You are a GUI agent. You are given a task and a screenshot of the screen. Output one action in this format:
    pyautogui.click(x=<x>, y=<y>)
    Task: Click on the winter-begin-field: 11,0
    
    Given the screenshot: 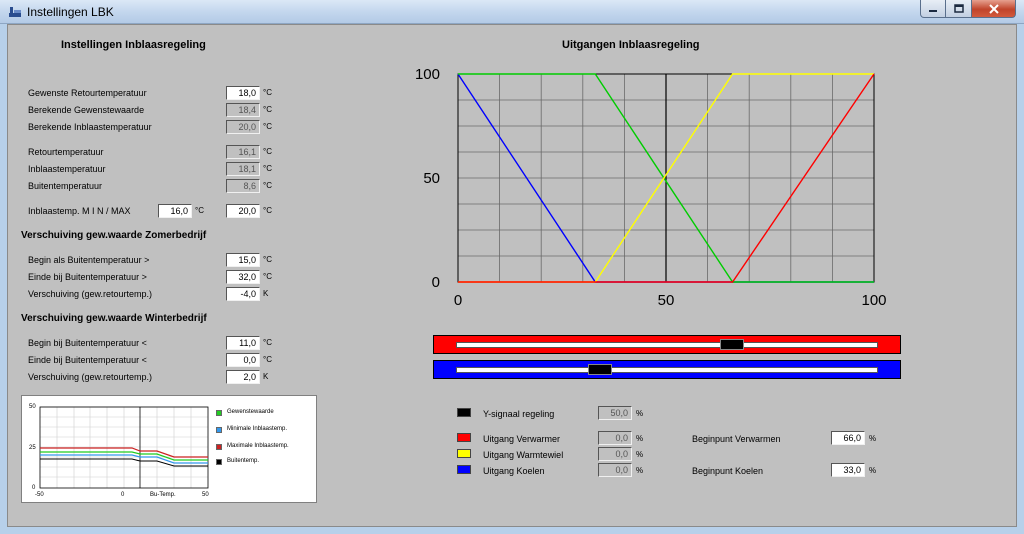 What is the action you would take?
    pyautogui.click(x=243, y=343)
    